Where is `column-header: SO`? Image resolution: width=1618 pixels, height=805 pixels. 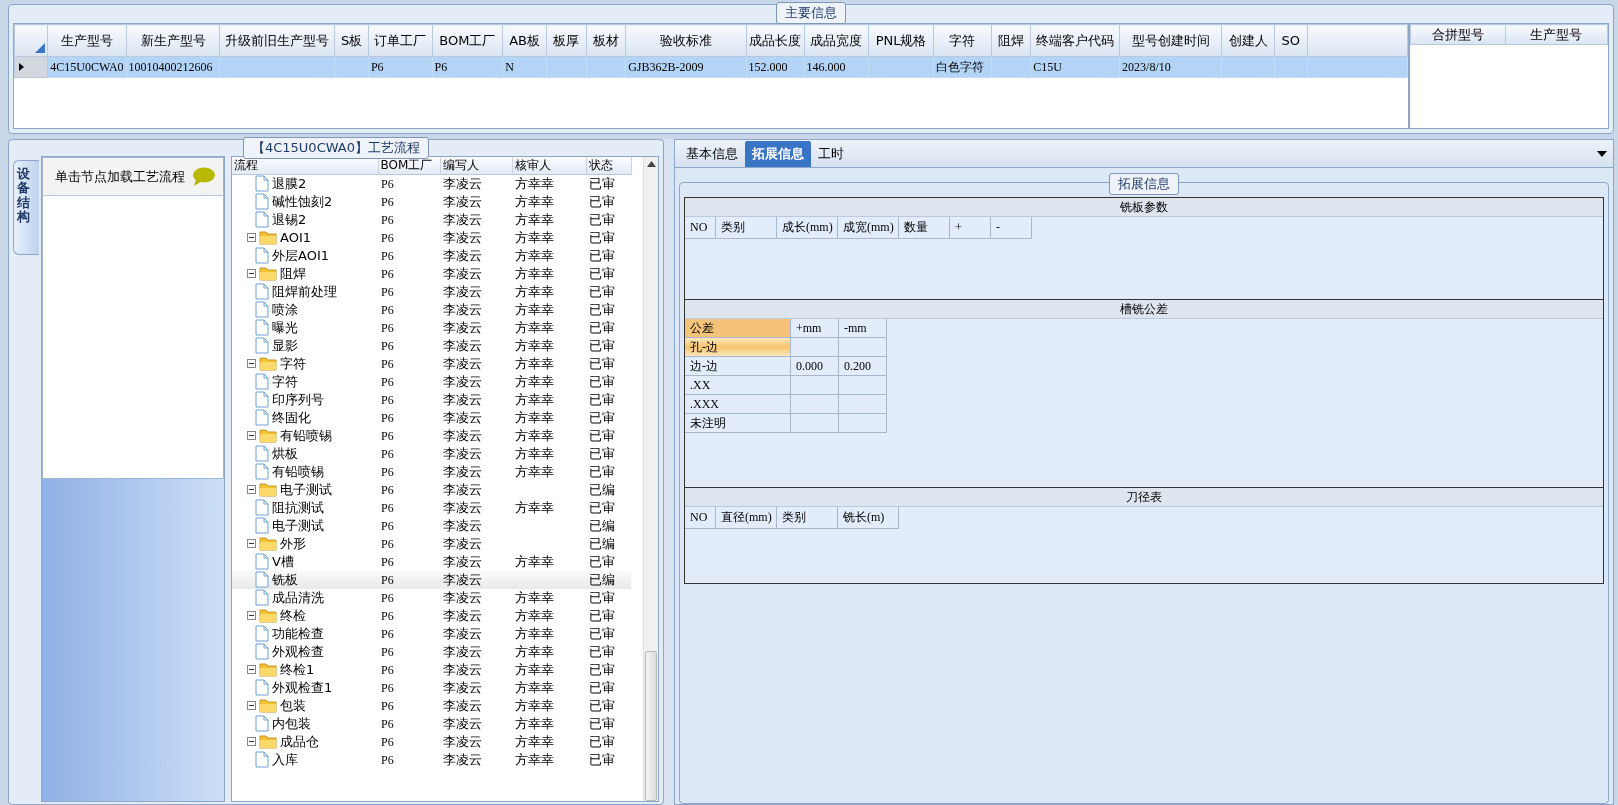
column-header: SO is located at coordinates (1291, 40).